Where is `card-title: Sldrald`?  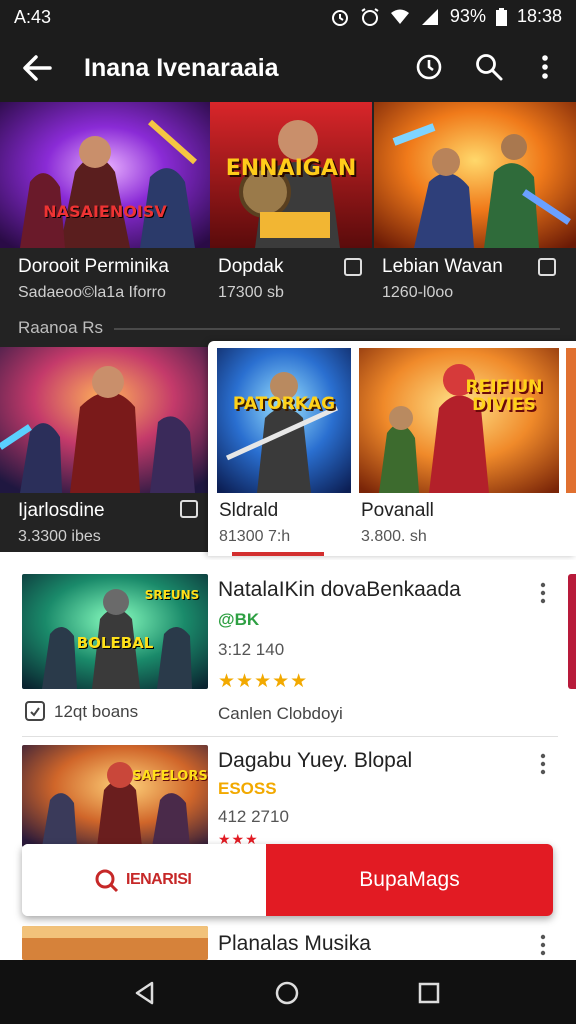
card-title: Sldrald is located at coordinates (248, 511).